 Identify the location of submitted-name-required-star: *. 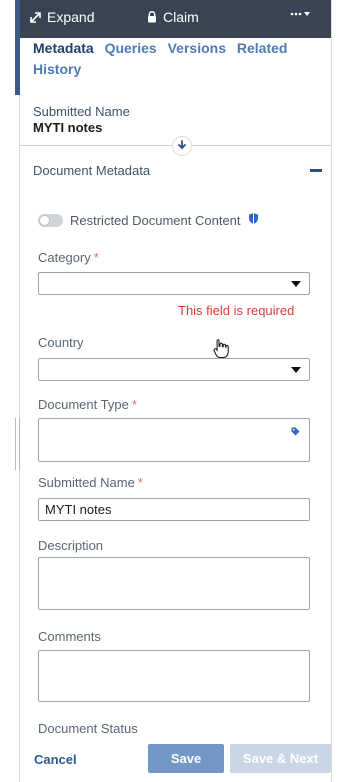
(140, 482).